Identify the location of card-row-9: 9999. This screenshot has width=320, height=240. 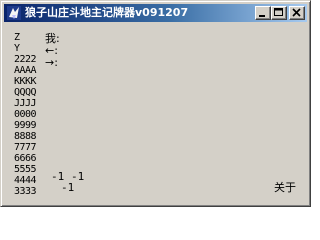
(25, 125).